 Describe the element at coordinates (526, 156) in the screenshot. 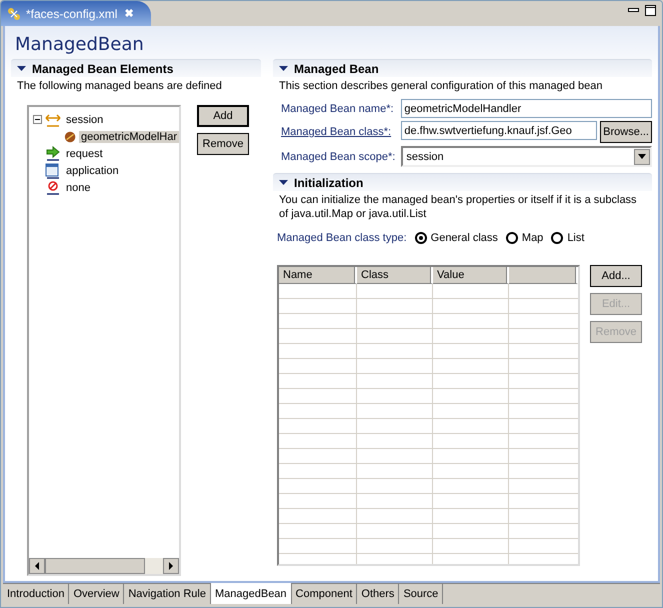

I see `scope-dropdown: session` at that location.